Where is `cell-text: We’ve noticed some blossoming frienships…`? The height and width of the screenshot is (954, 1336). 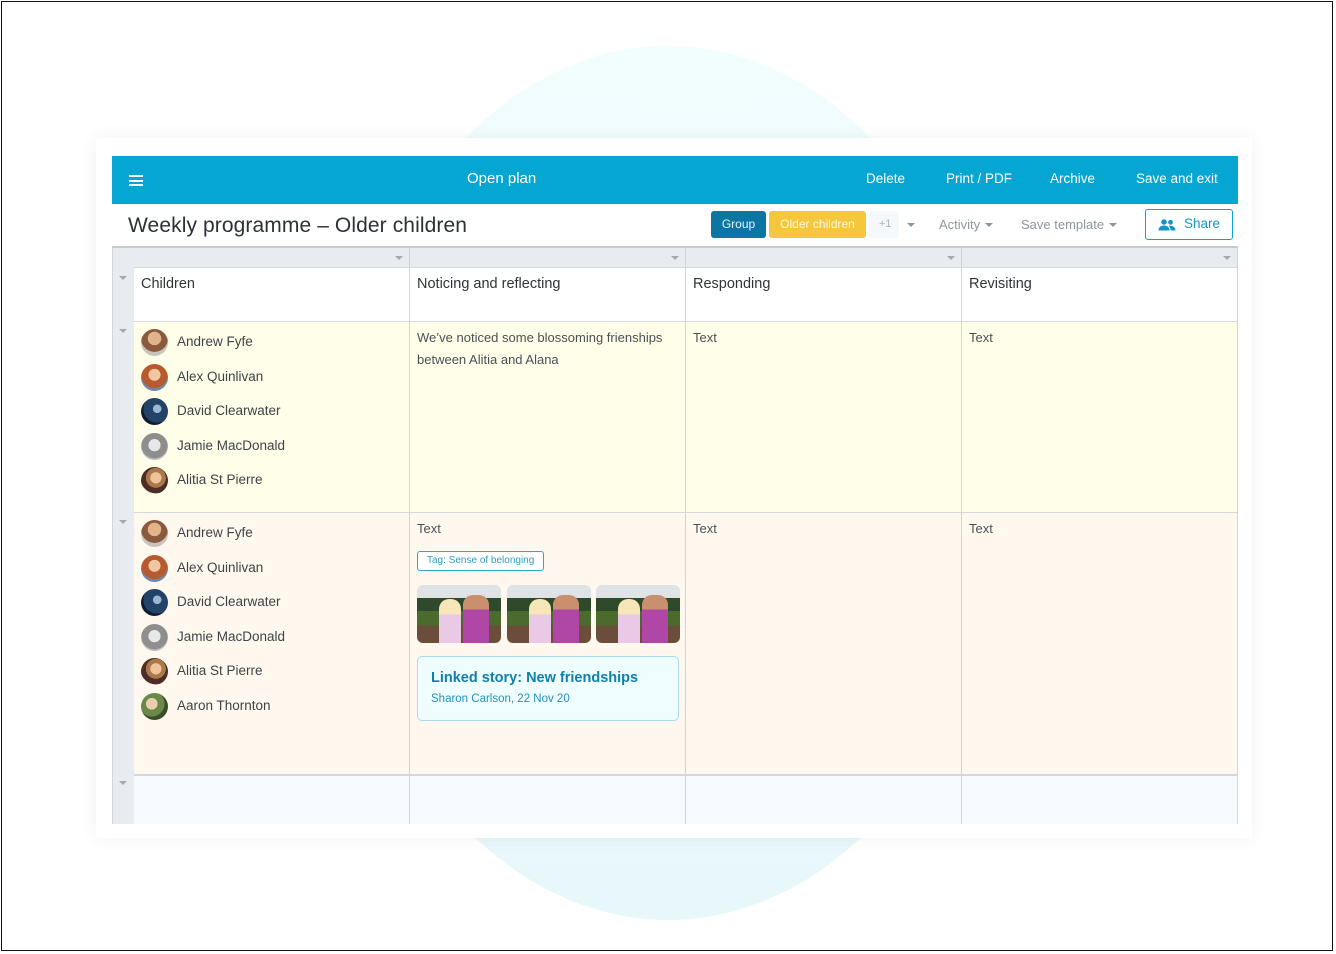
cell-text: We’ve noticed some blossoming frienships… is located at coordinates (540, 348).